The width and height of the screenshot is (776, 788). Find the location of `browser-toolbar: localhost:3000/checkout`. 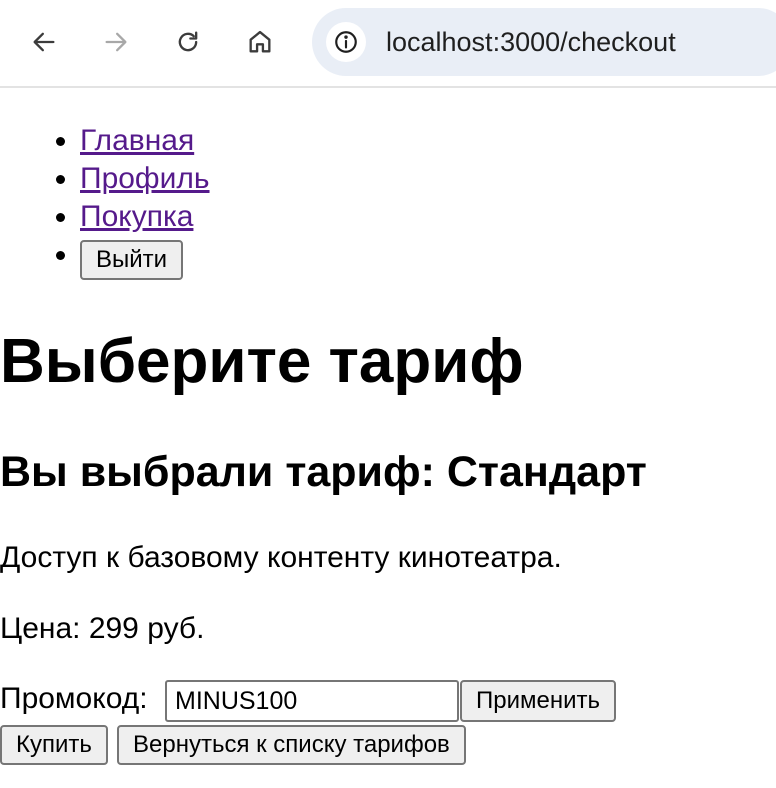

browser-toolbar: localhost:3000/checkout is located at coordinates (388, 44).